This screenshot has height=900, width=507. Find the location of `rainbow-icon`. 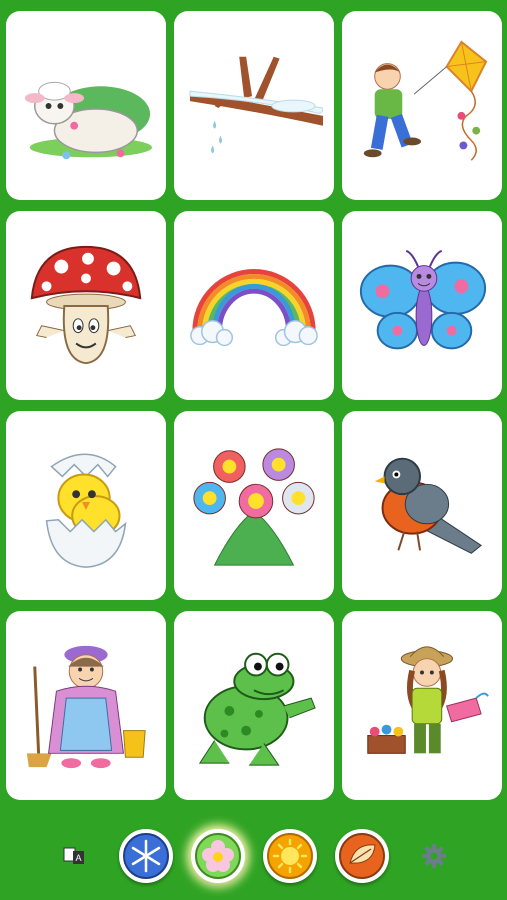

rainbow-icon is located at coordinates (254, 307).